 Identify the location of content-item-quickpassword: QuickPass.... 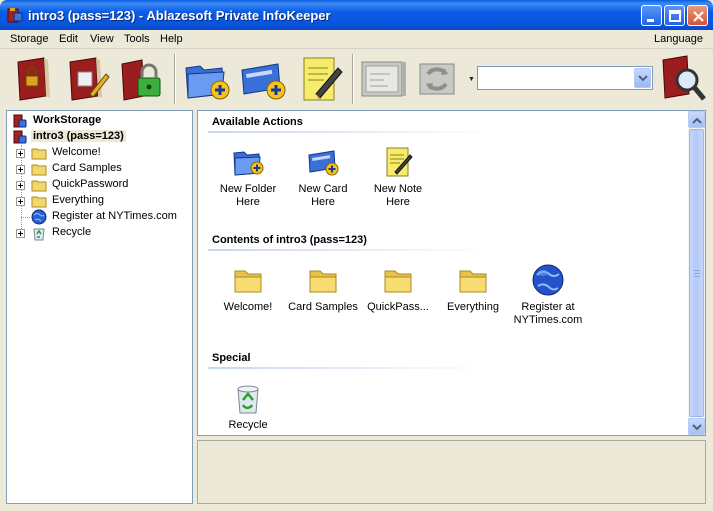
(398, 288).